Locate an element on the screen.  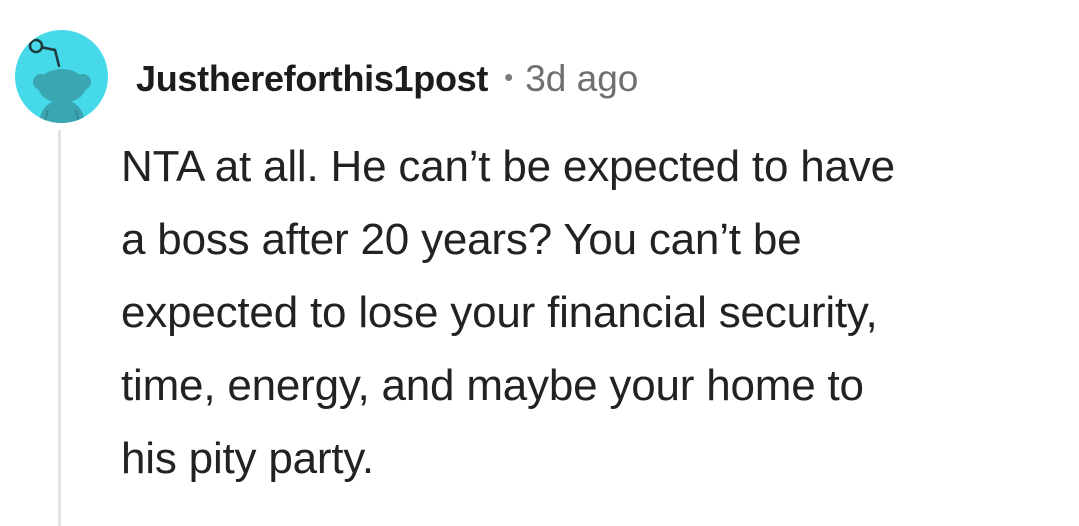
timestamp: 3d ago is located at coordinates (582, 78).